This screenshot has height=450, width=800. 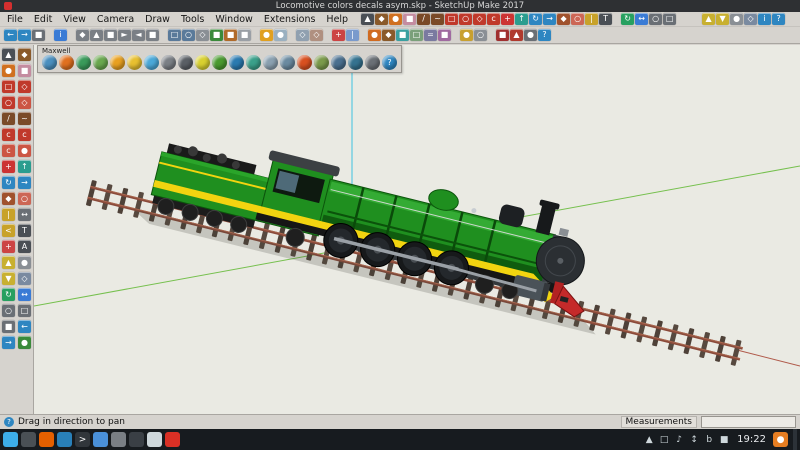 What do you see at coordinates (253, 62) in the screenshot?
I see `maxwell-scatter-icon` at bounding box center [253, 62].